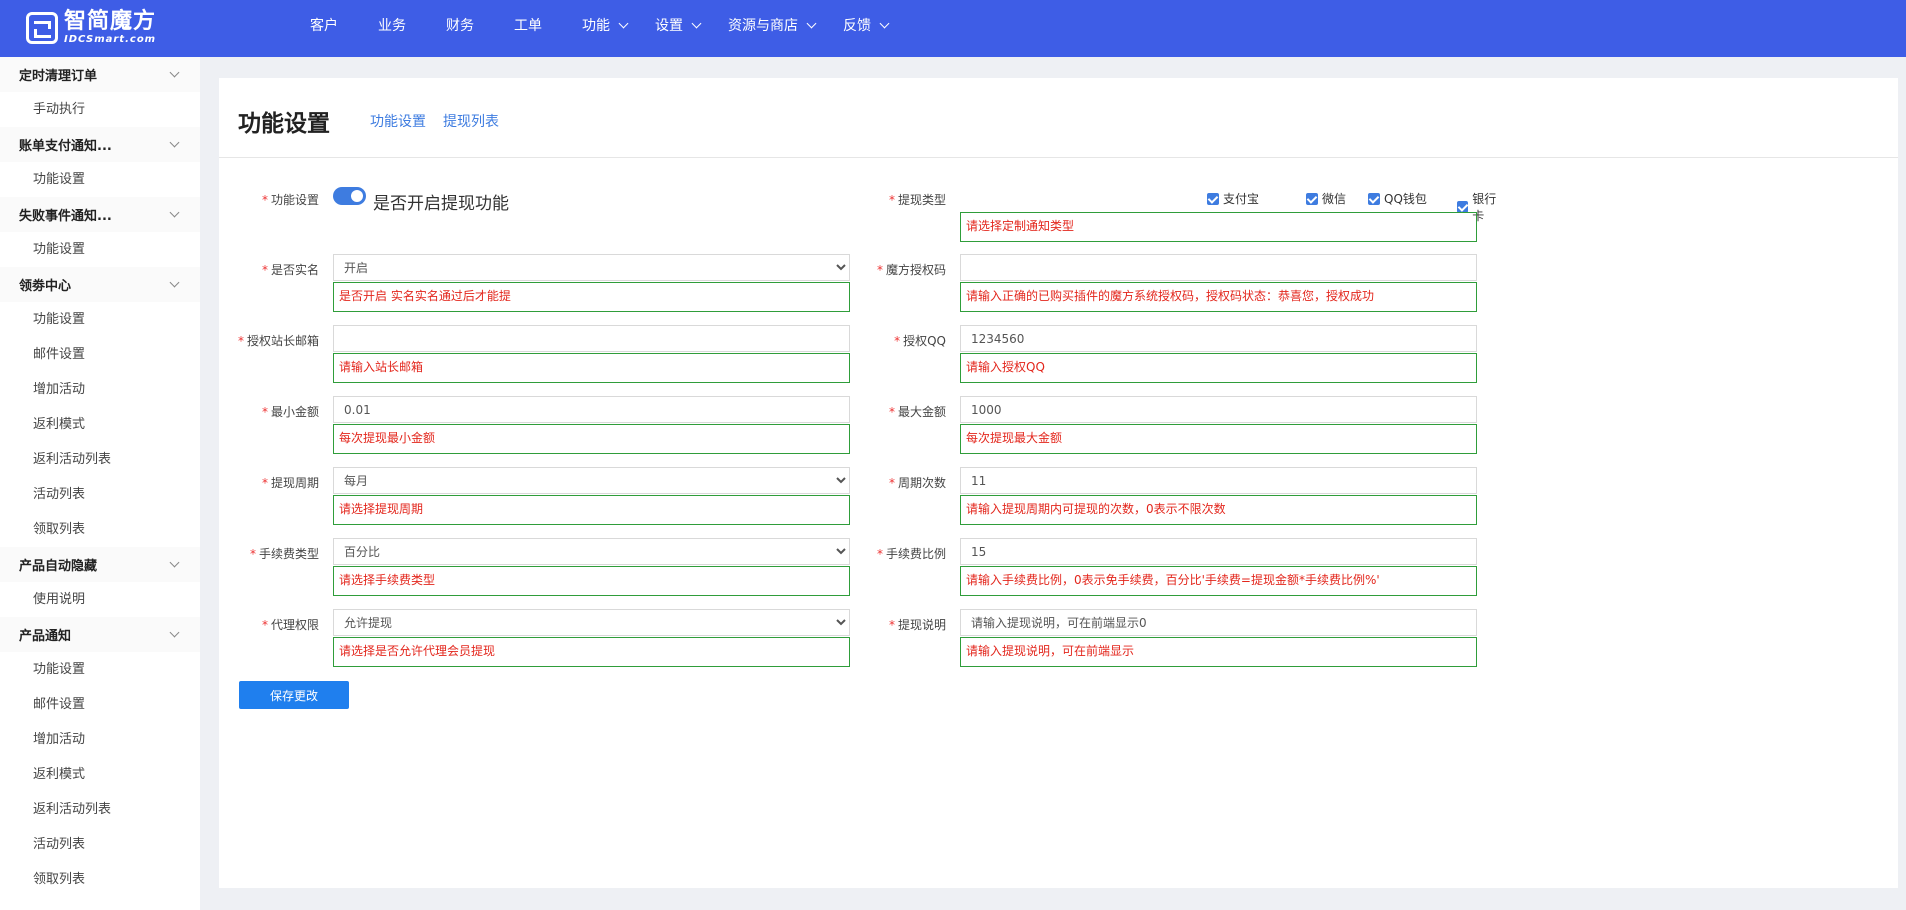 This screenshot has width=1906, height=910. I want to click on main-nav: 客户 业务 财务 工单 功能 设置 资源与商店 反馈, so click(613, 25).